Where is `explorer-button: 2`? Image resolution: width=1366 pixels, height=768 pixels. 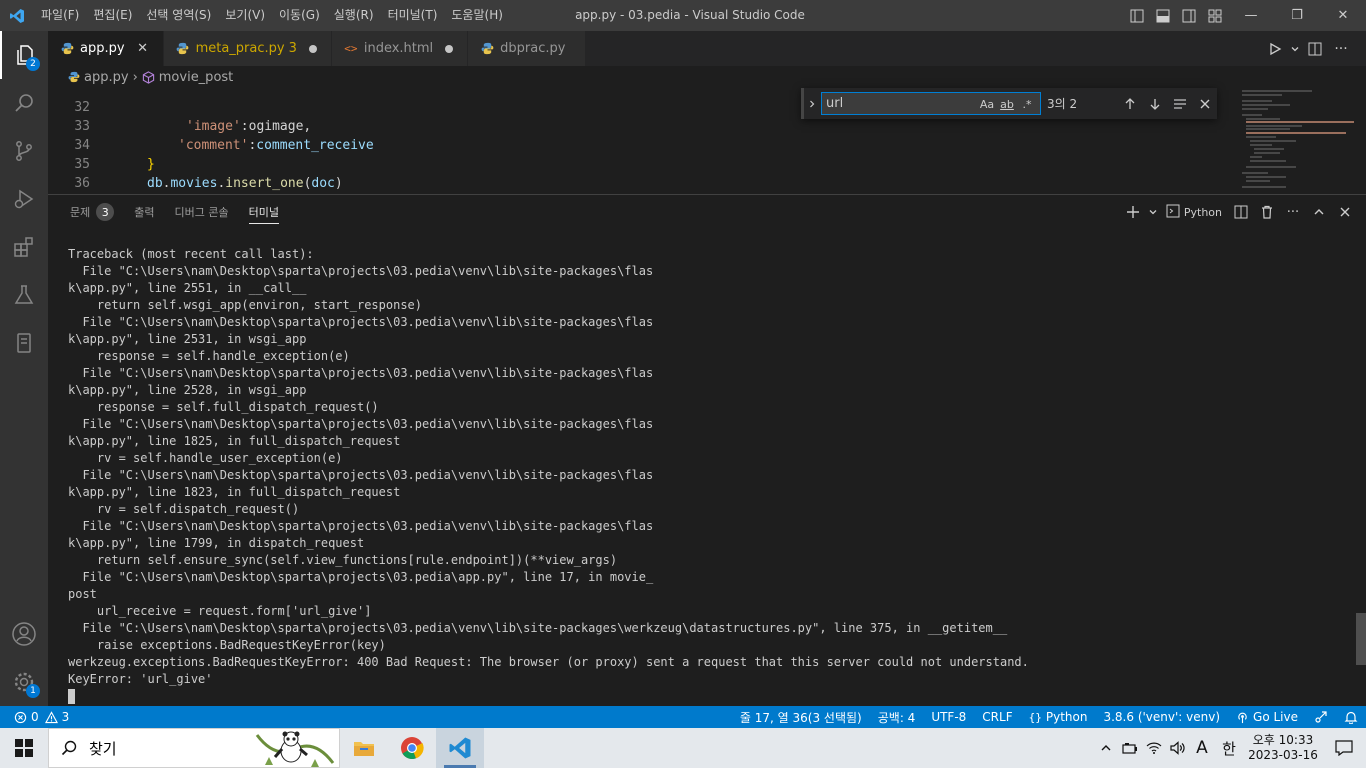 explorer-button: 2 is located at coordinates (24, 55).